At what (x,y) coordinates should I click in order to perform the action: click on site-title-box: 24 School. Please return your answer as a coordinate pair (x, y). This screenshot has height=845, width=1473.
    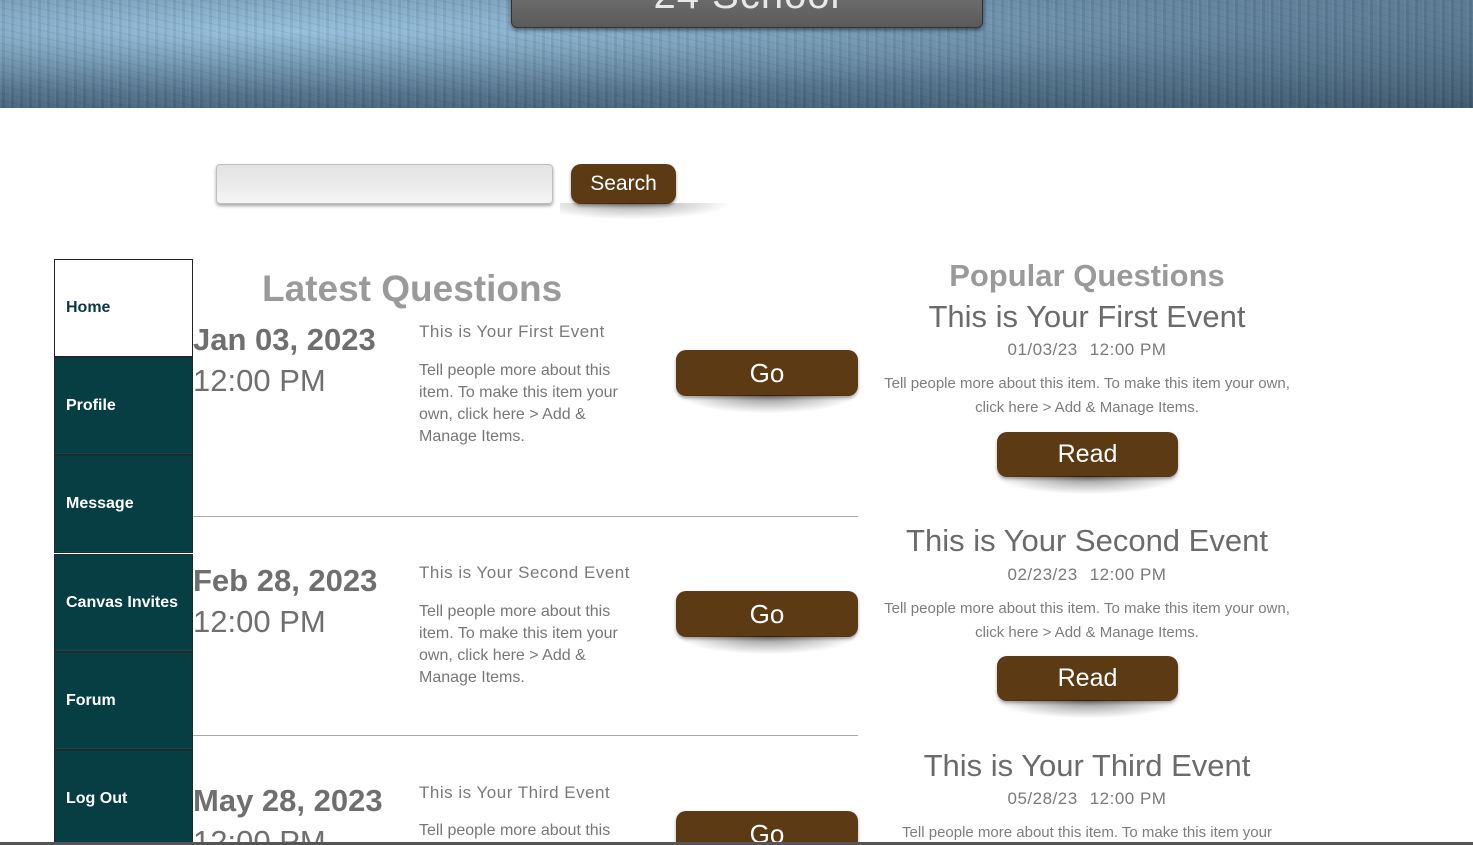
    Looking at the image, I should click on (747, 14).